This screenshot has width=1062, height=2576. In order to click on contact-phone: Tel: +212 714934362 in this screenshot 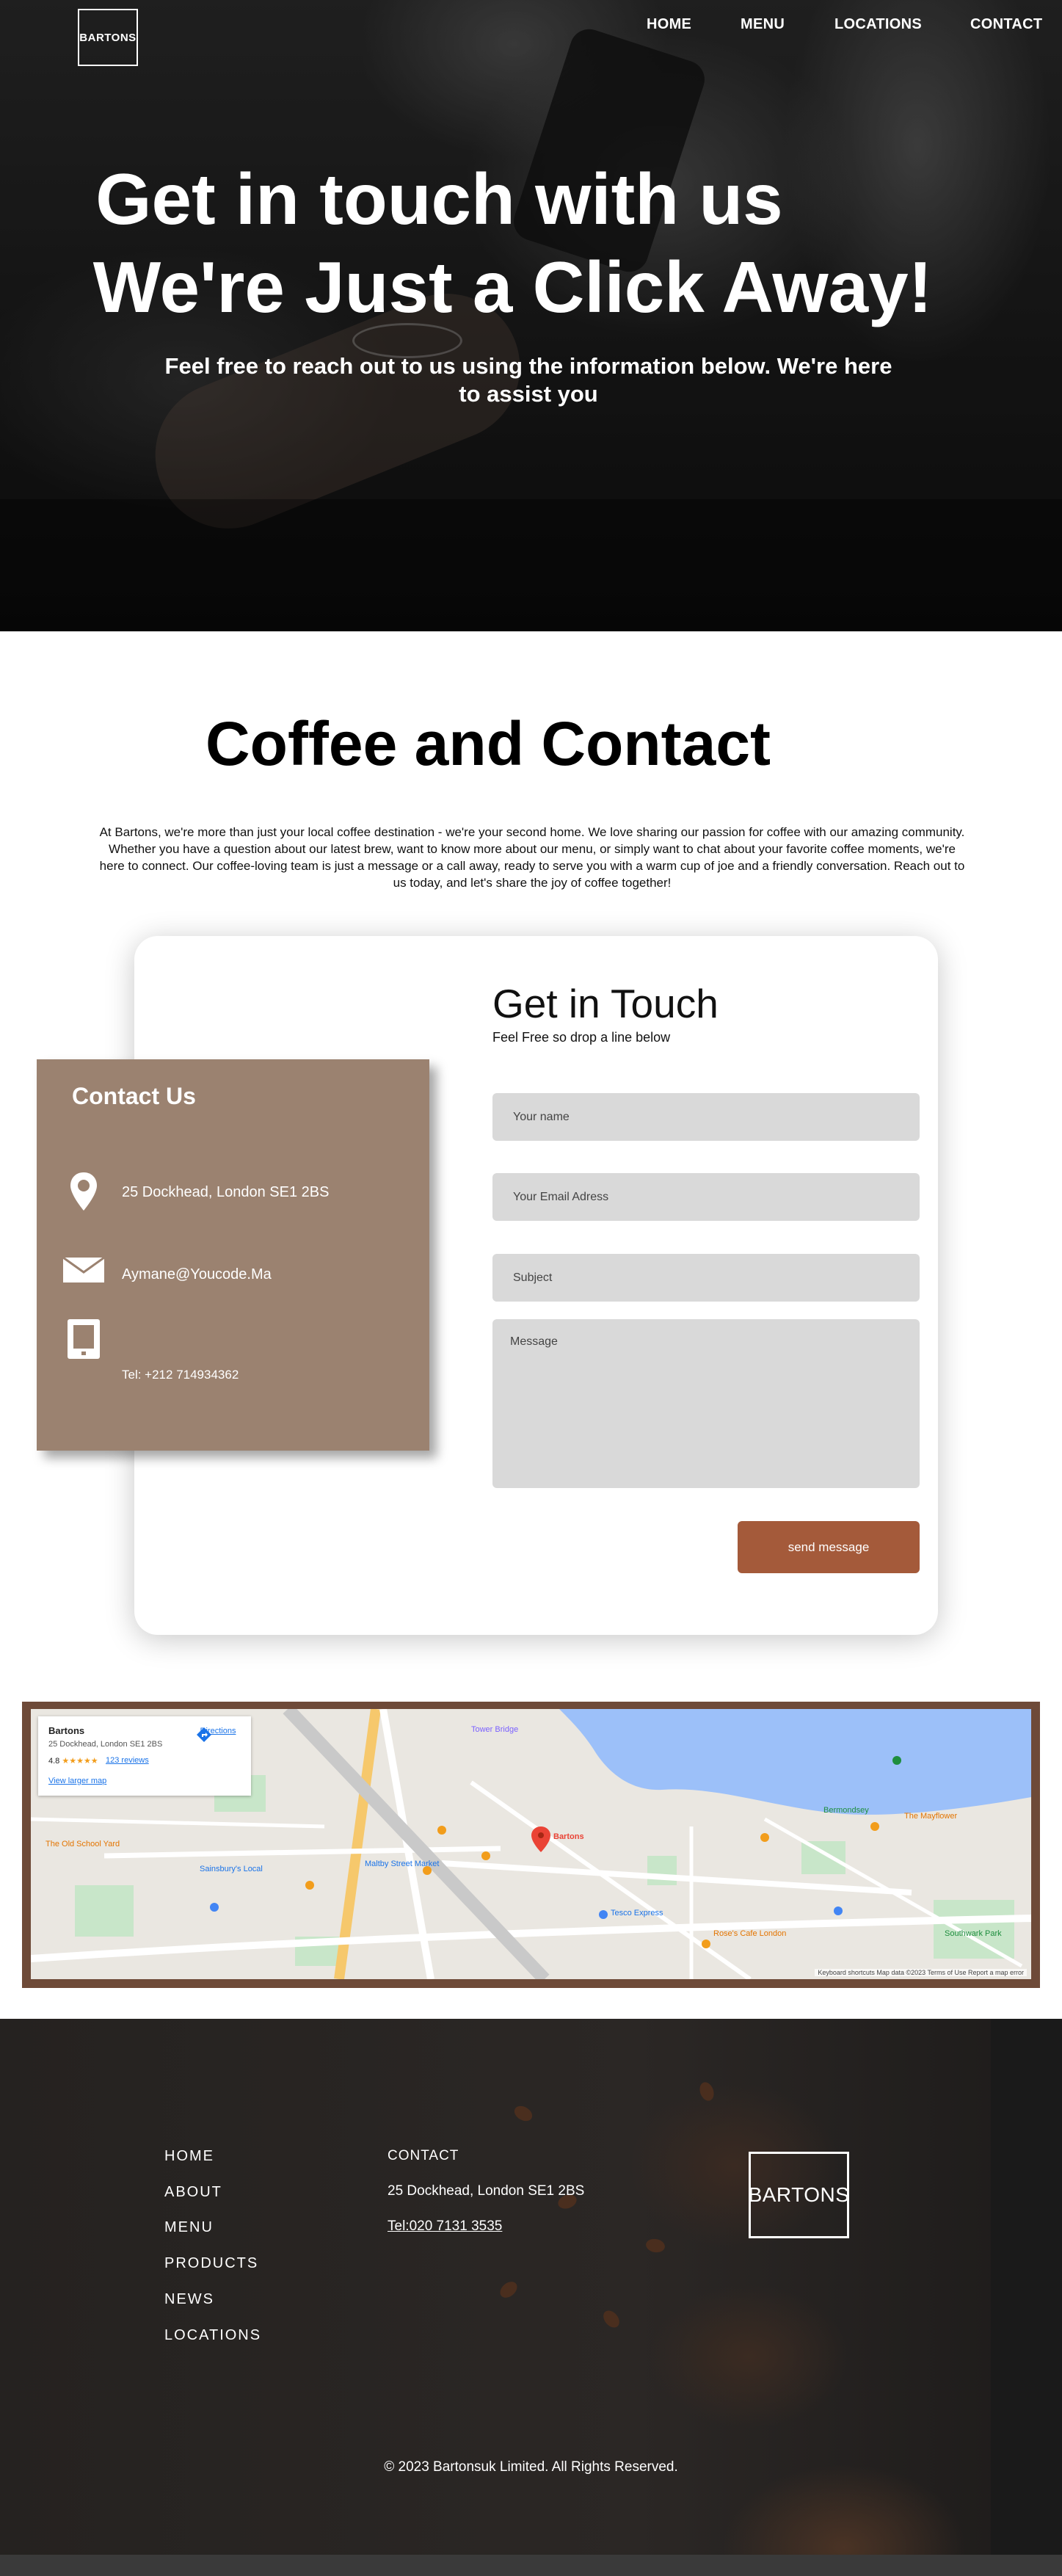, I will do `click(180, 1375)`.